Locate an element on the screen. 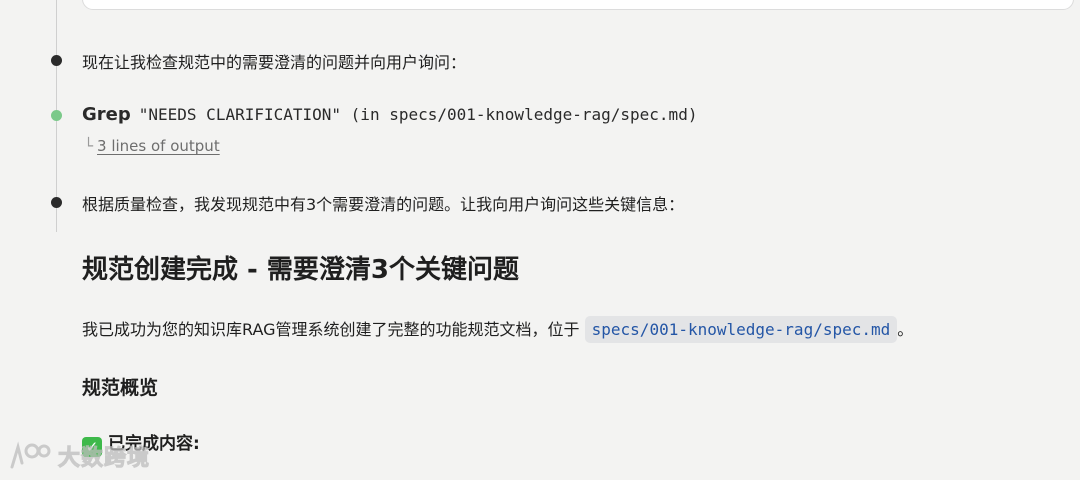 The height and width of the screenshot is (480, 1080). watermark-logo-icon is located at coordinates (30, 455).